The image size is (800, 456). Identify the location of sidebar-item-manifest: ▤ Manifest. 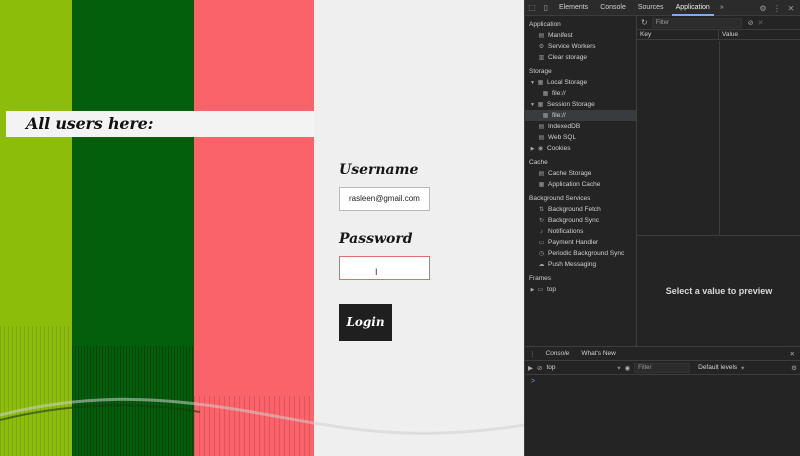
(580, 35).